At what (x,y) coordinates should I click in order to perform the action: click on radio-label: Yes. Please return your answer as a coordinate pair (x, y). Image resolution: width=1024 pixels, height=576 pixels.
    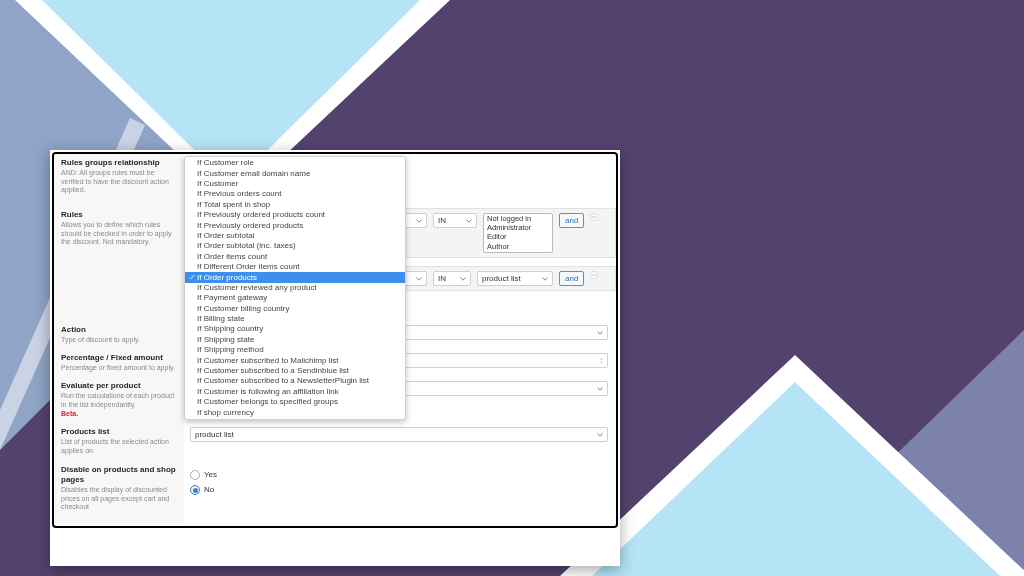
    Looking at the image, I should click on (211, 475).